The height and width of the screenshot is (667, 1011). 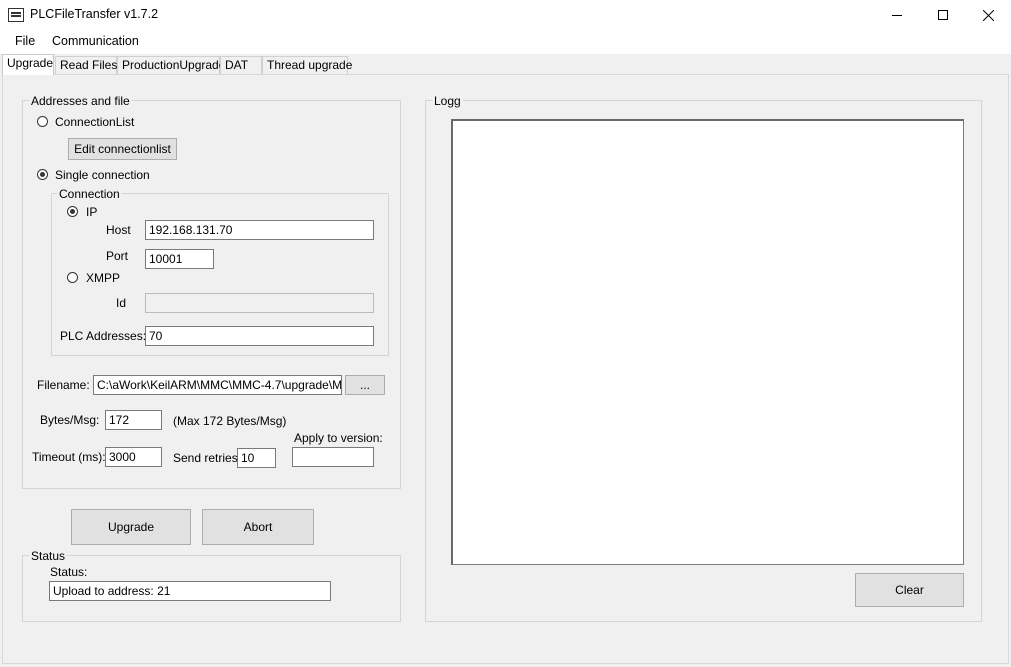 I want to click on filename-input: C:\aWork\KeilARM\MMC\MMC-4.7\upgrade\MMC, so click(x=217, y=385).